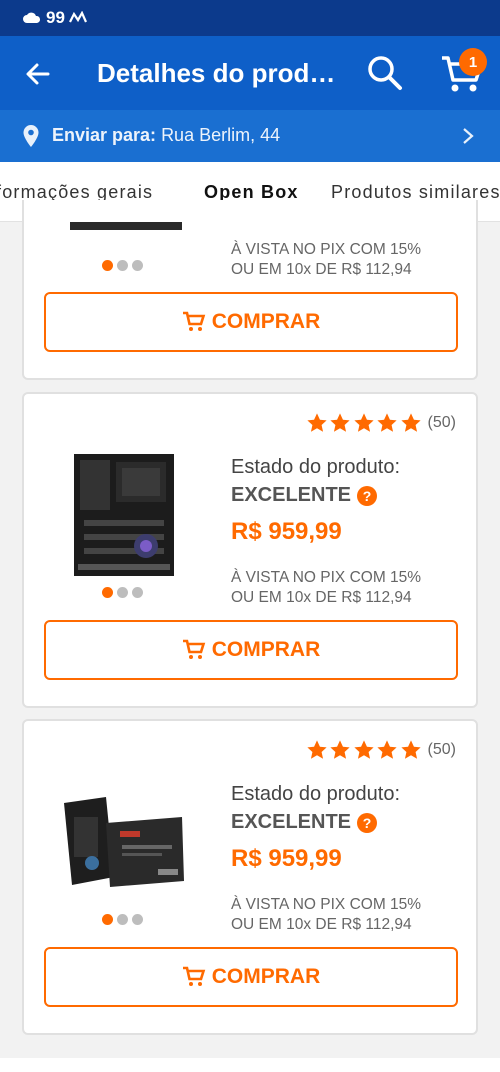 Image resolution: width=500 pixels, height=1072 pixels. Describe the element at coordinates (31, 136) in the screenshot. I see `location-pin-icon` at that location.